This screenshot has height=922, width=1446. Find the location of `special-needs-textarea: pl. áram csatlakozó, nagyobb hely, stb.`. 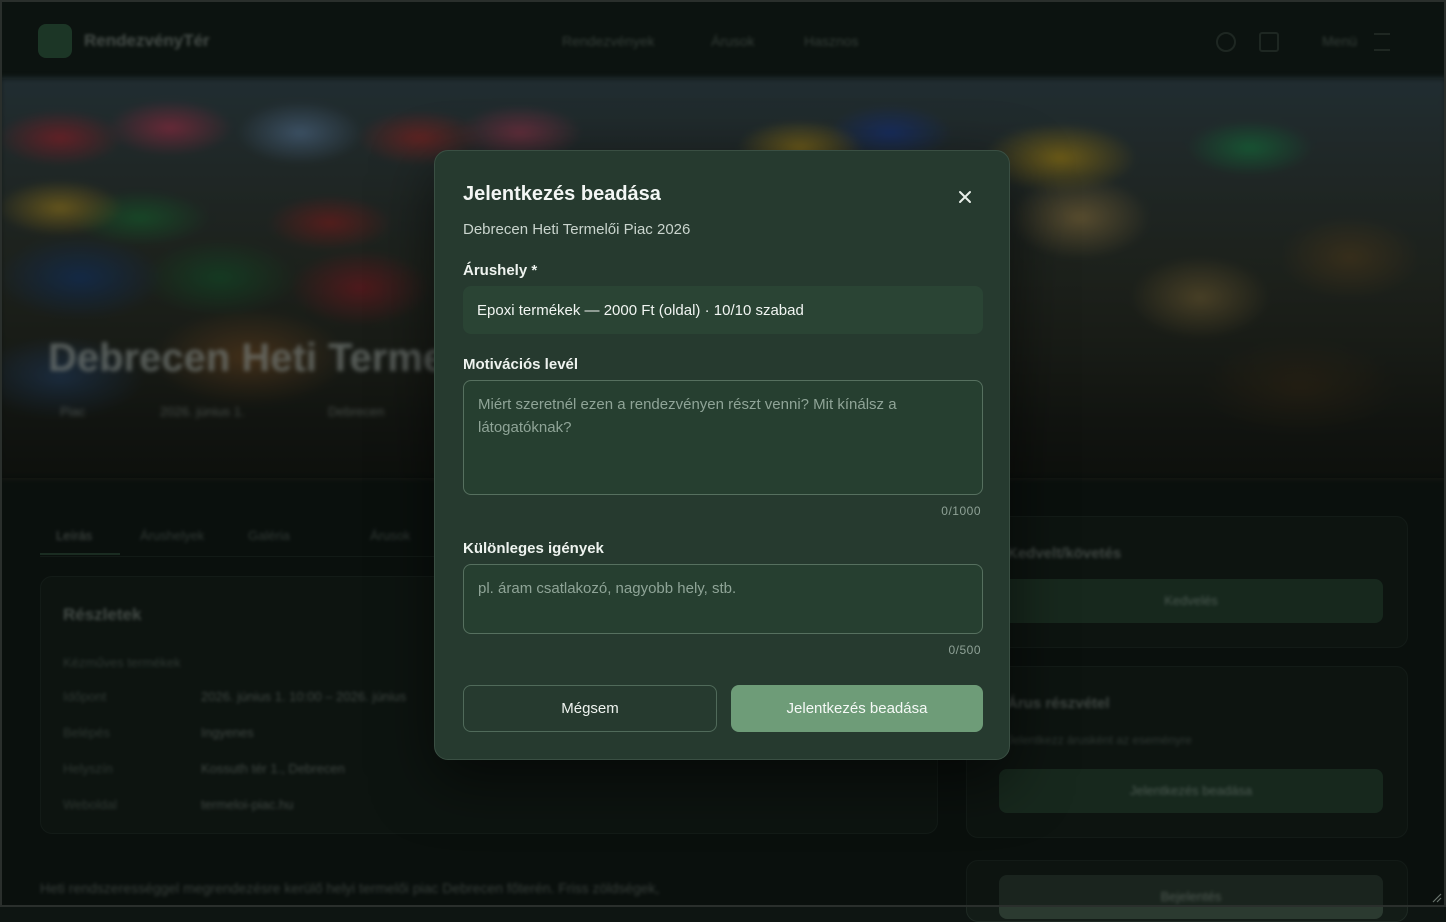

special-needs-textarea: pl. áram csatlakozó, nagyobb hely, stb. is located at coordinates (723, 599).